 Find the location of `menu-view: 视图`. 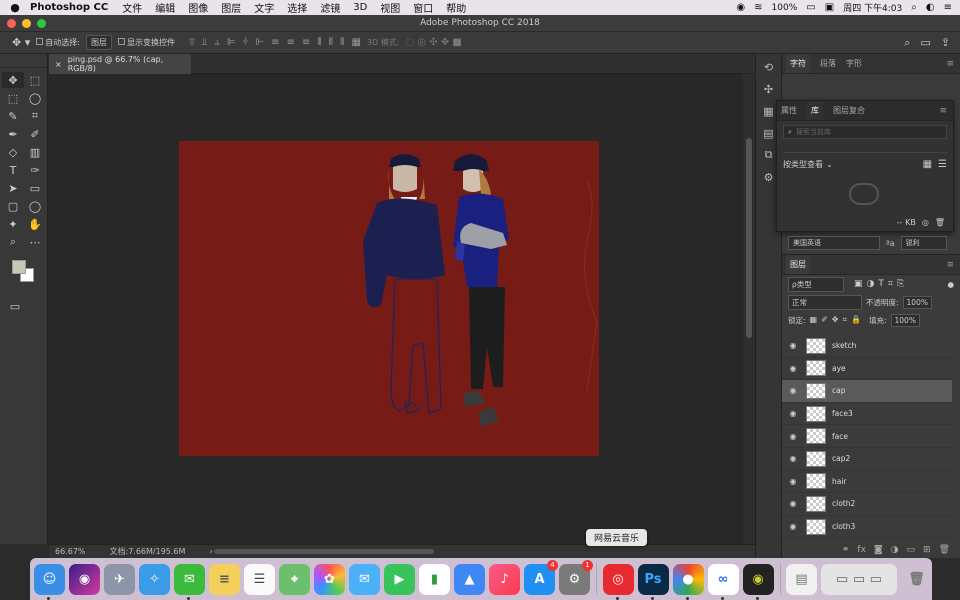

menu-view: 视图 is located at coordinates (390, 7).